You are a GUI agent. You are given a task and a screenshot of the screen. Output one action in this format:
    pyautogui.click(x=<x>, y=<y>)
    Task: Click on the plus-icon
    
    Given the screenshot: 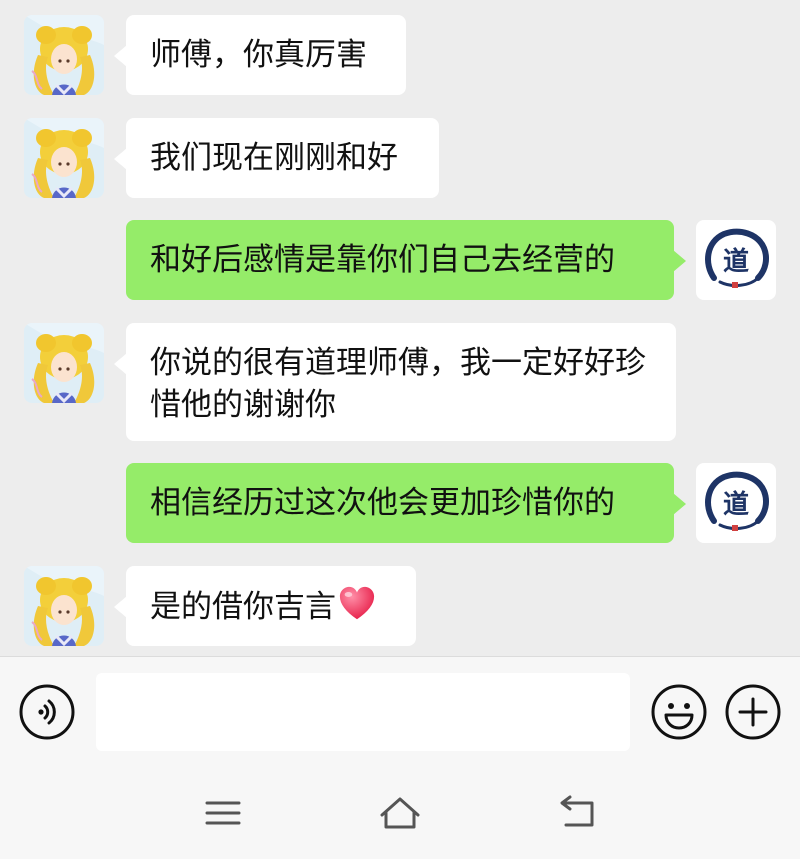 What is the action you would take?
    pyautogui.click(x=753, y=712)
    